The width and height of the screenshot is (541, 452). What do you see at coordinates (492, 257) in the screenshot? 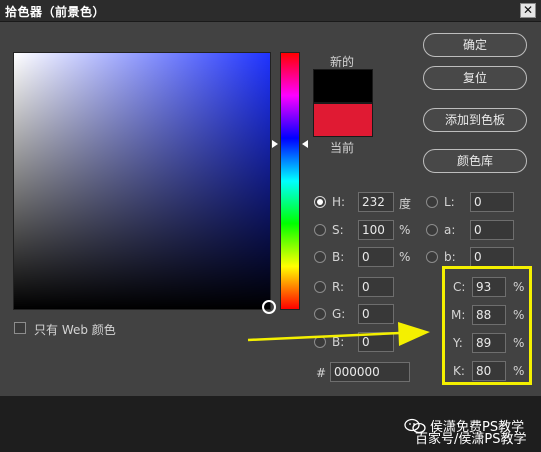
I see `lab-b-input: 0` at bounding box center [492, 257].